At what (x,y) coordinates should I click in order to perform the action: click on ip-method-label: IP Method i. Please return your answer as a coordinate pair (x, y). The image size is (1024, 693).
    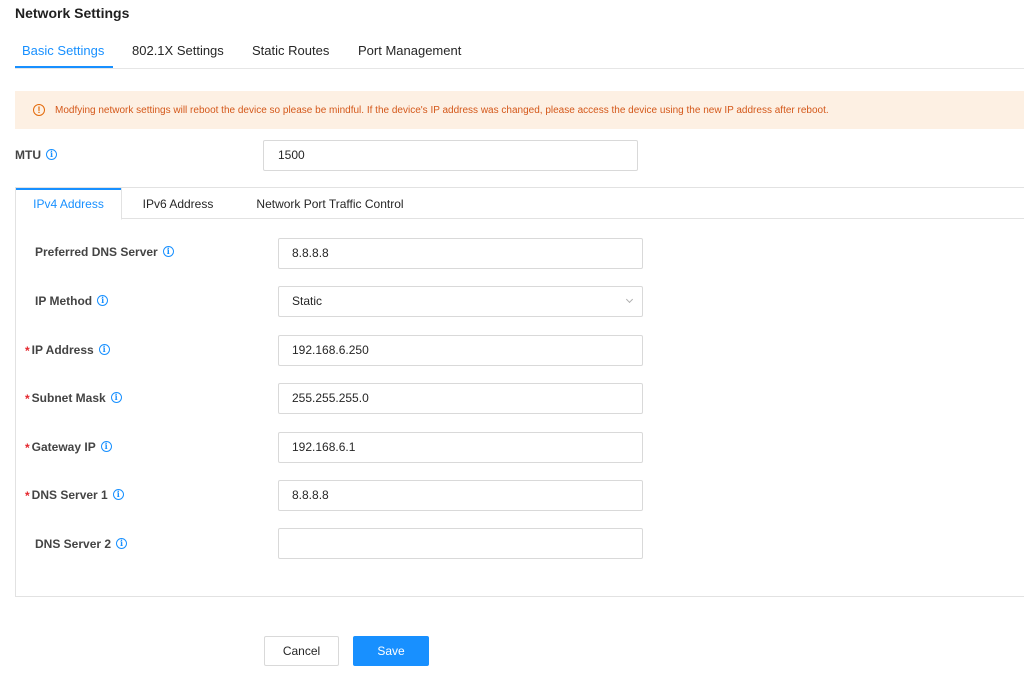
    Looking at the image, I should click on (72, 301).